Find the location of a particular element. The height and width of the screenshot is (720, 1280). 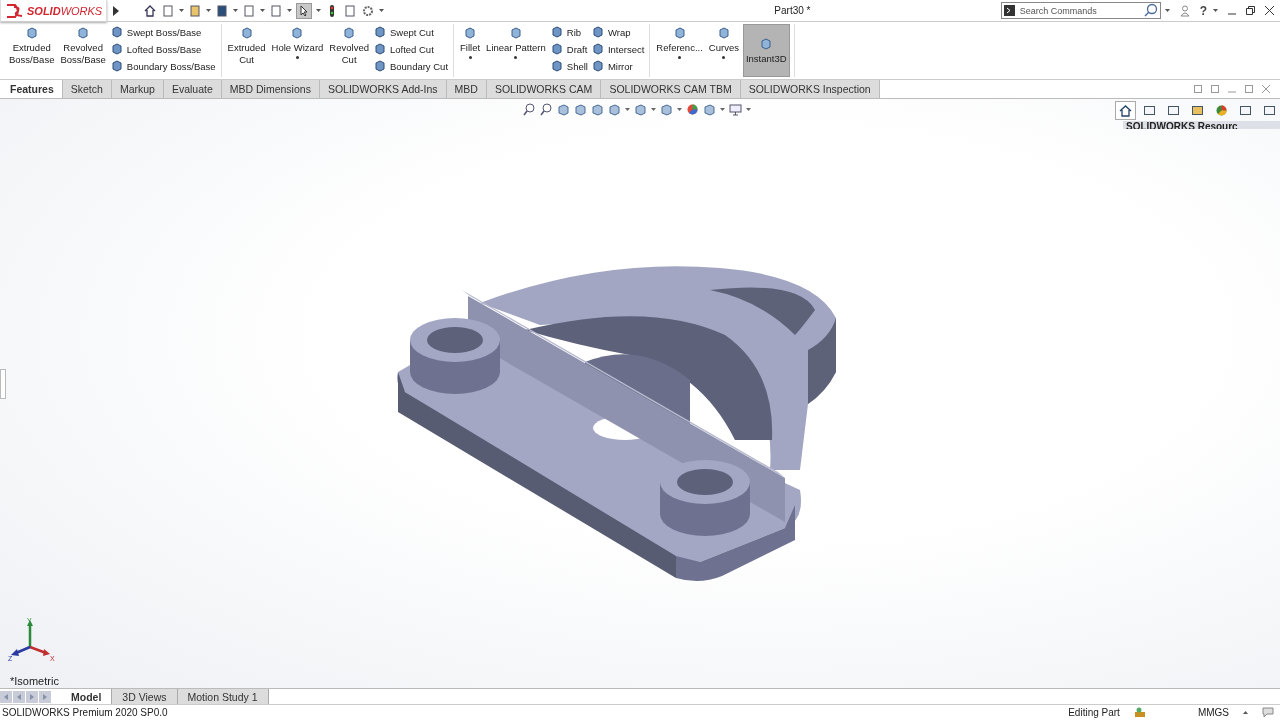

ribbon-command: Lofted Boss/Base is located at coordinates (163, 49).